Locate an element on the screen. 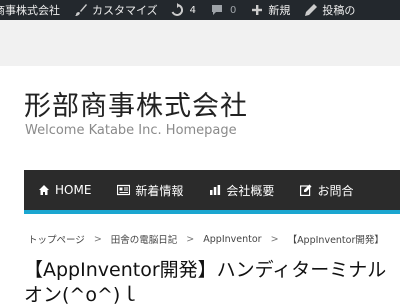  nav-item-label: お問合 is located at coordinates (335, 190).